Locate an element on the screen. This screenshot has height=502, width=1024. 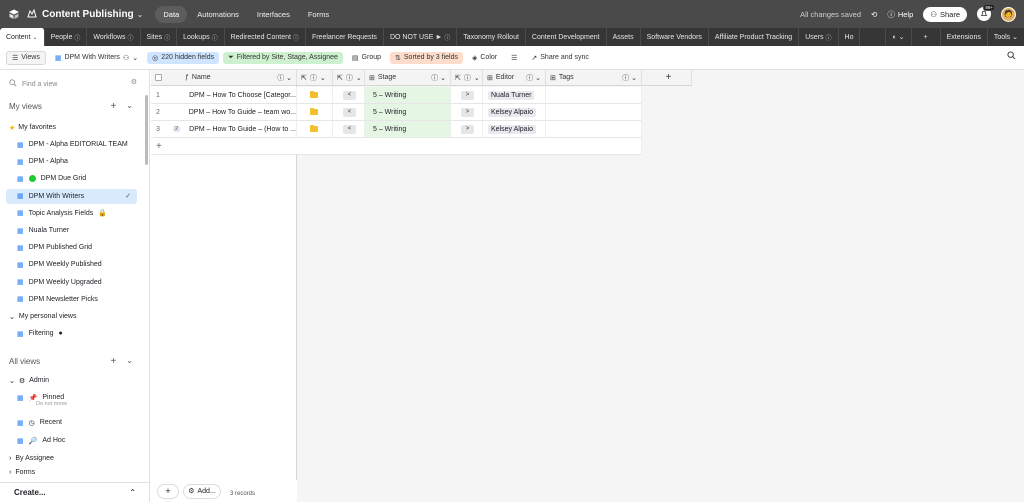
share-sync-button: ↗ Share and sync is located at coordinates (560, 58).